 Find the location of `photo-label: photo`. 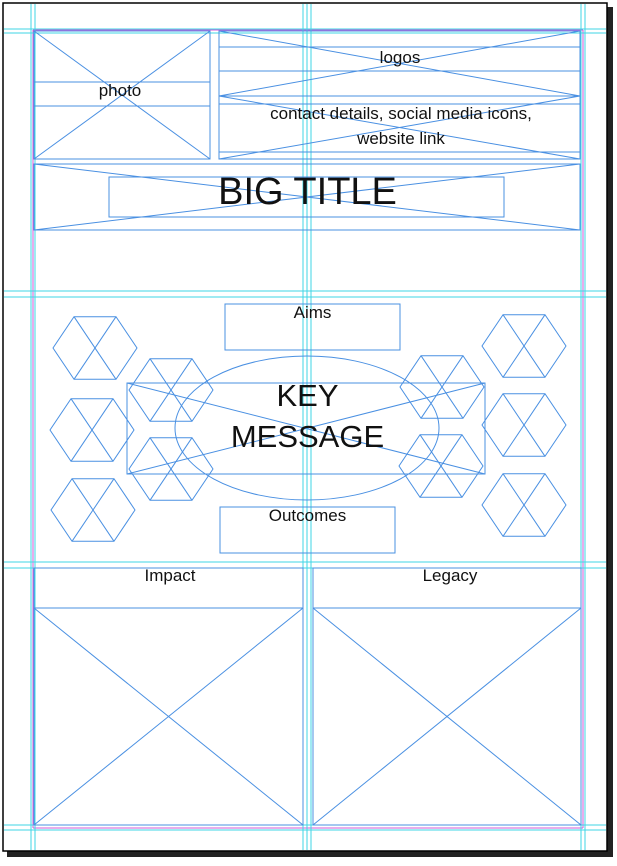

photo-label: photo is located at coordinates (120, 90).